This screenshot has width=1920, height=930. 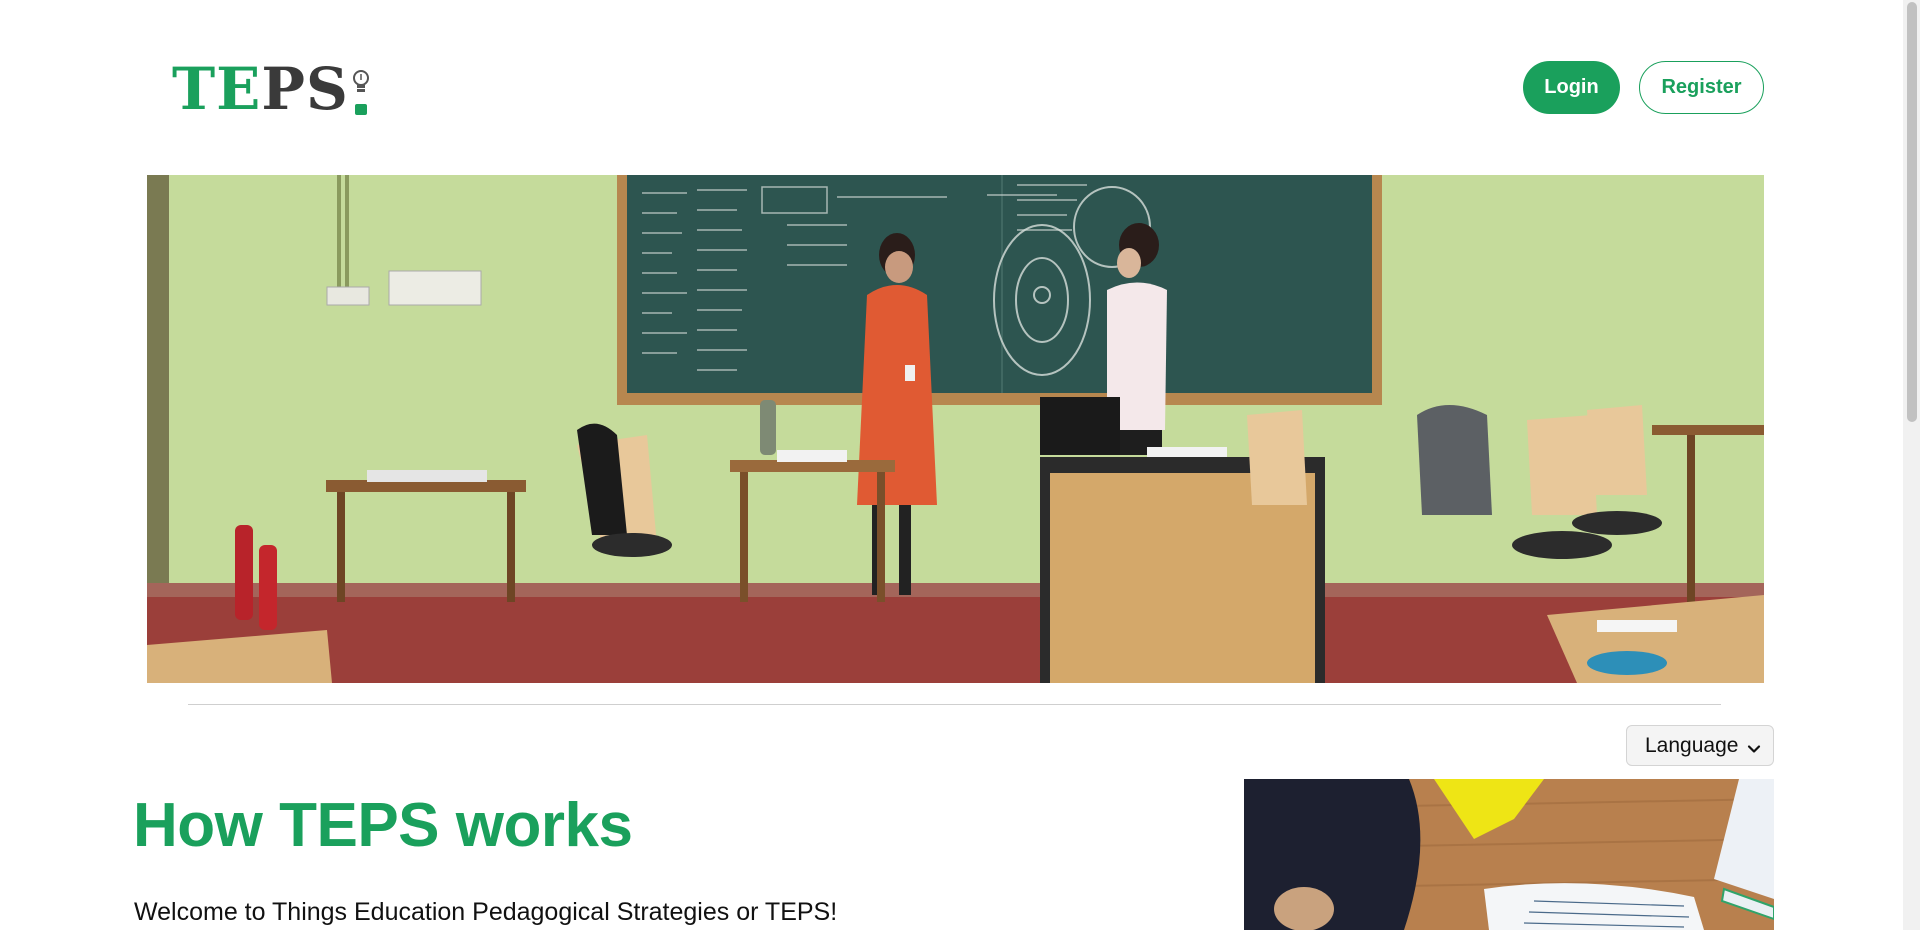 What do you see at coordinates (1911, 465) in the screenshot?
I see `scrollbar` at bounding box center [1911, 465].